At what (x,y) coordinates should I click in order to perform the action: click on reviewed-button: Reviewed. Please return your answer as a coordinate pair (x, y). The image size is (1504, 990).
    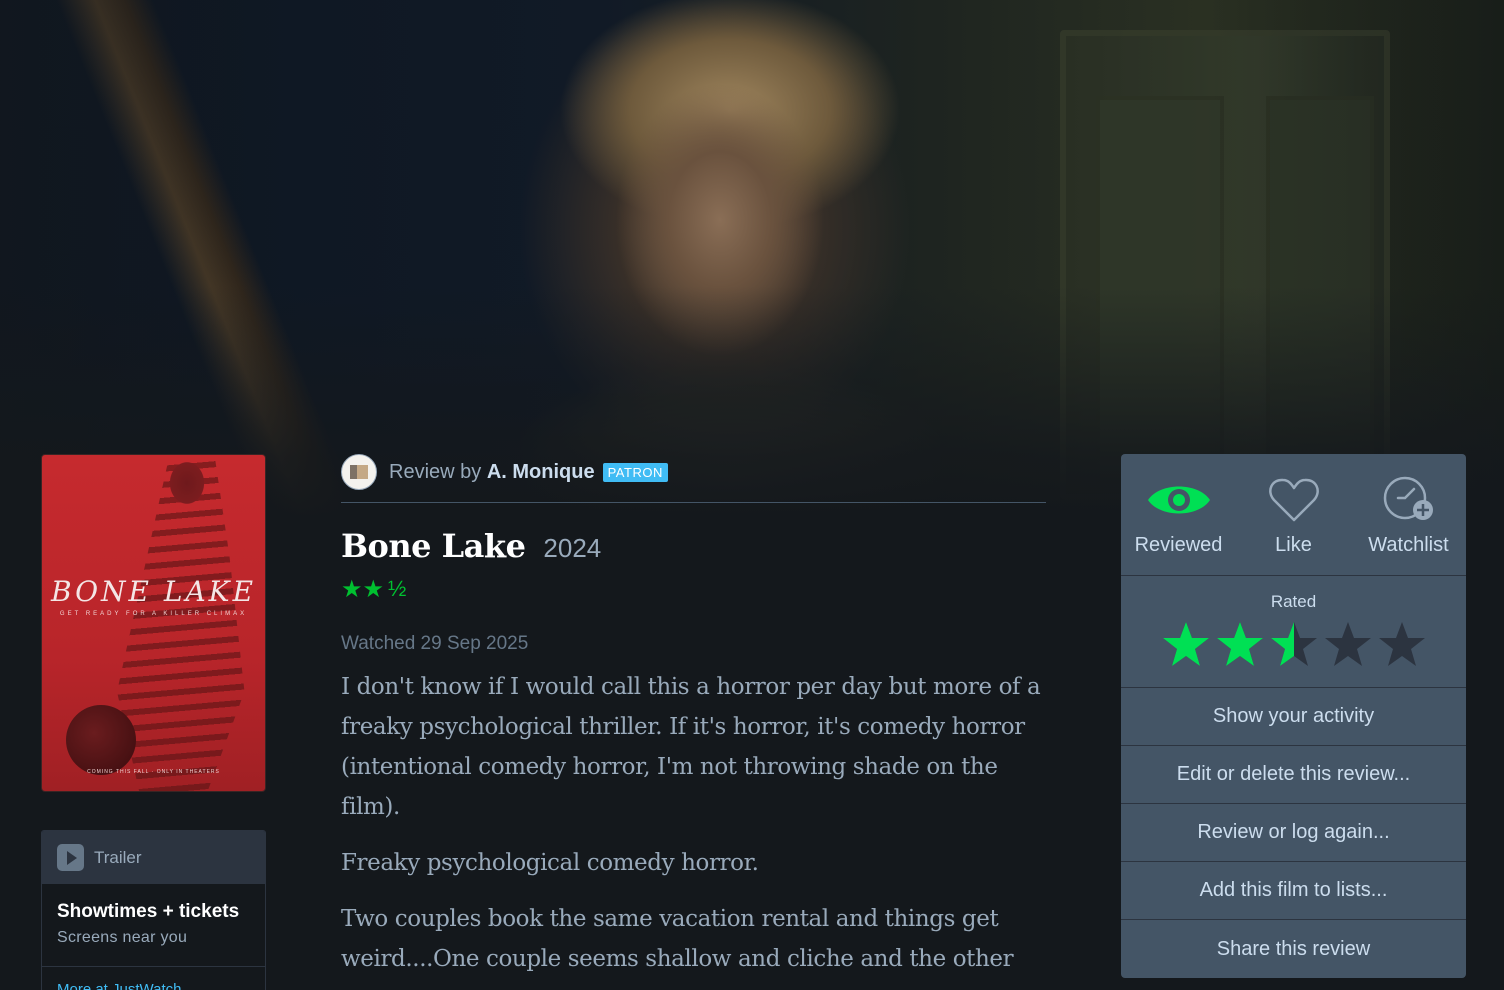
    Looking at the image, I should click on (1178, 514).